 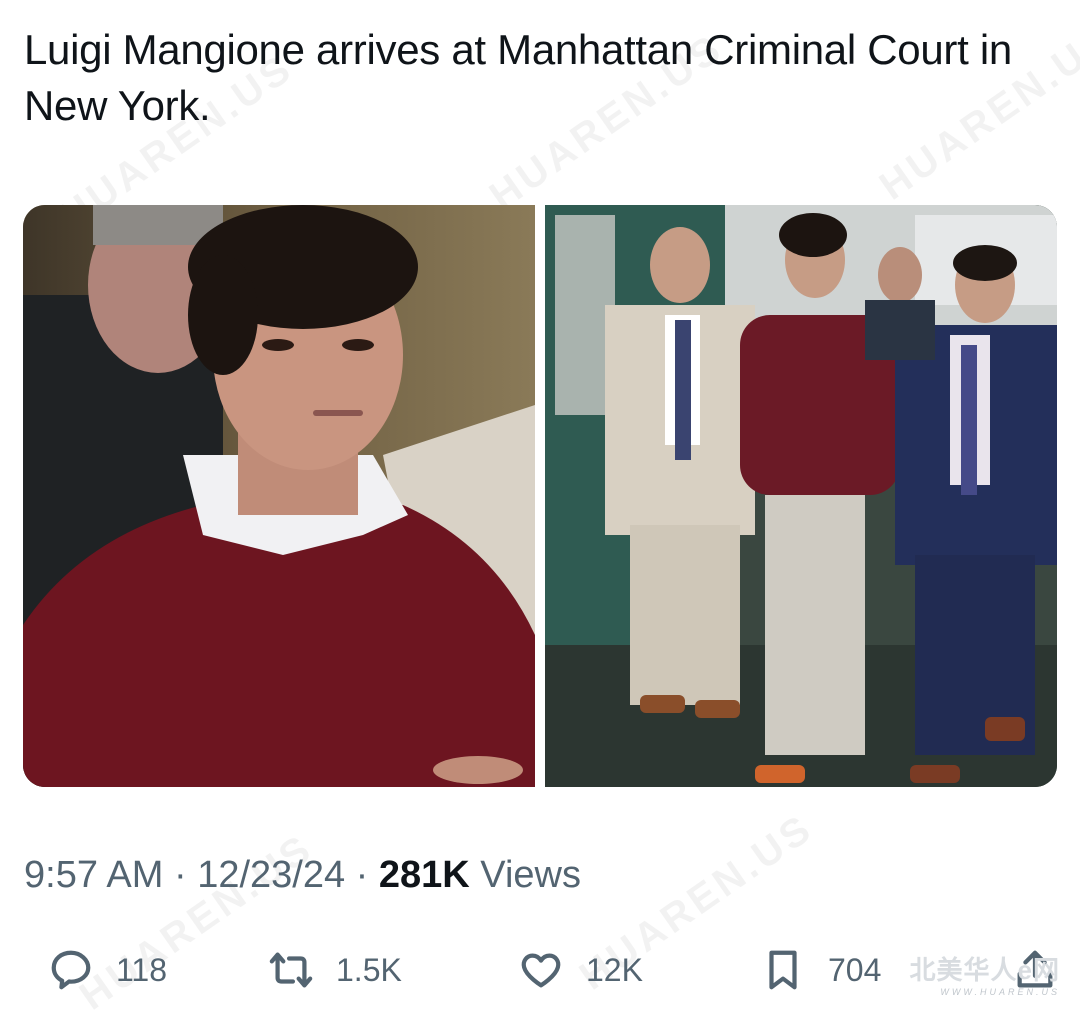 What do you see at coordinates (783, 970) in the screenshot?
I see `bookmark-icon` at bounding box center [783, 970].